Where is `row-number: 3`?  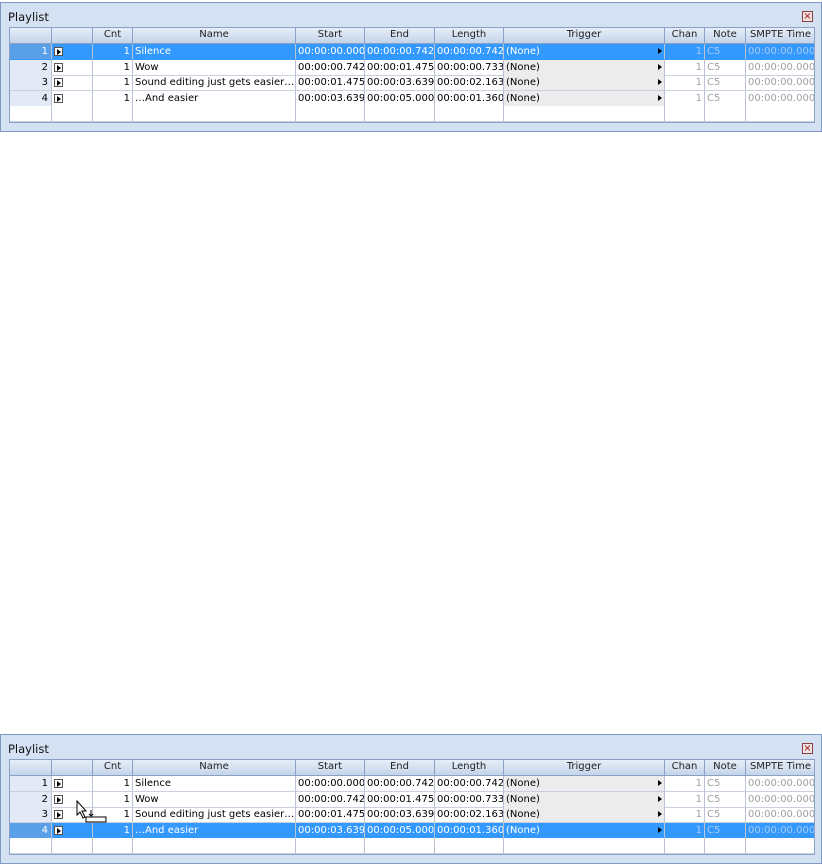
row-number: 3 is located at coordinates (31, 815).